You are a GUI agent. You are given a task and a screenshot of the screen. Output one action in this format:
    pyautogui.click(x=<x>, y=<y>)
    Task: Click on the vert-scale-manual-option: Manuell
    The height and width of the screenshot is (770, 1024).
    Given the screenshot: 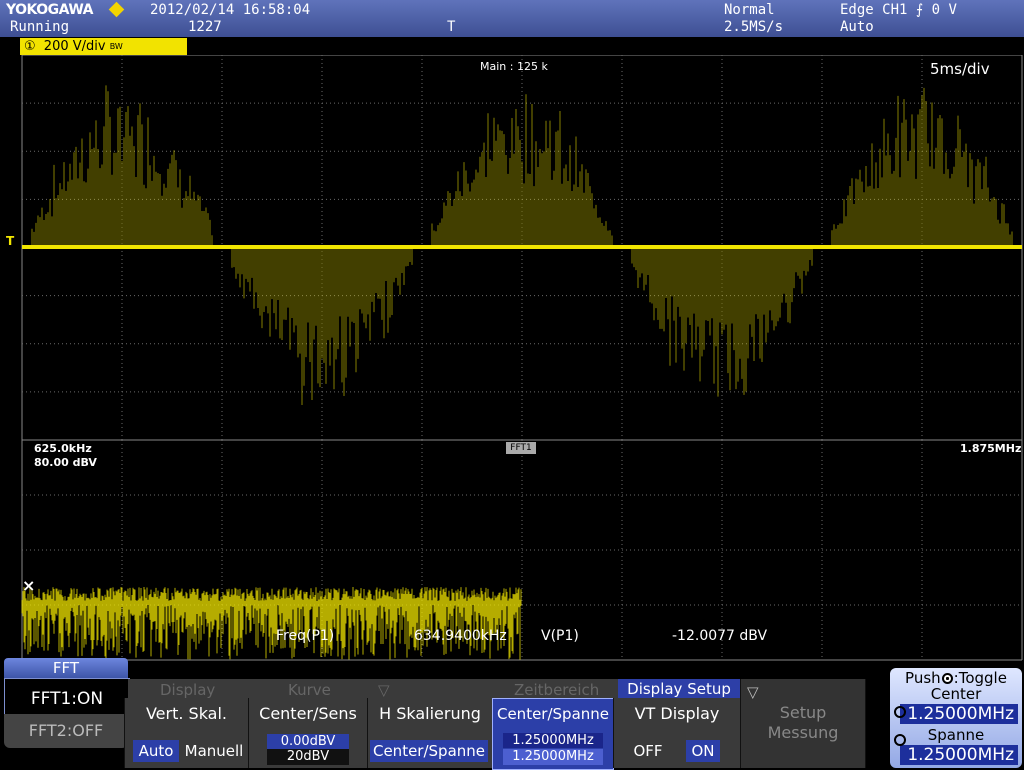 What is the action you would take?
    pyautogui.click(x=214, y=751)
    